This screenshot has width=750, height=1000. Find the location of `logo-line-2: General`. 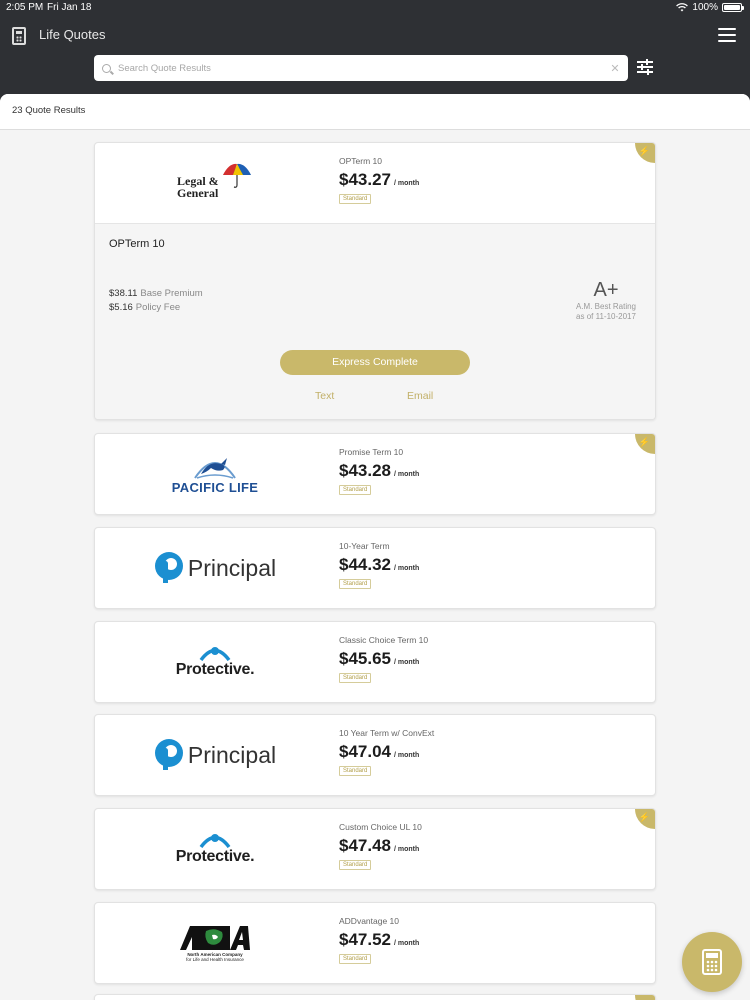

logo-line-2: General is located at coordinates (198, 193).